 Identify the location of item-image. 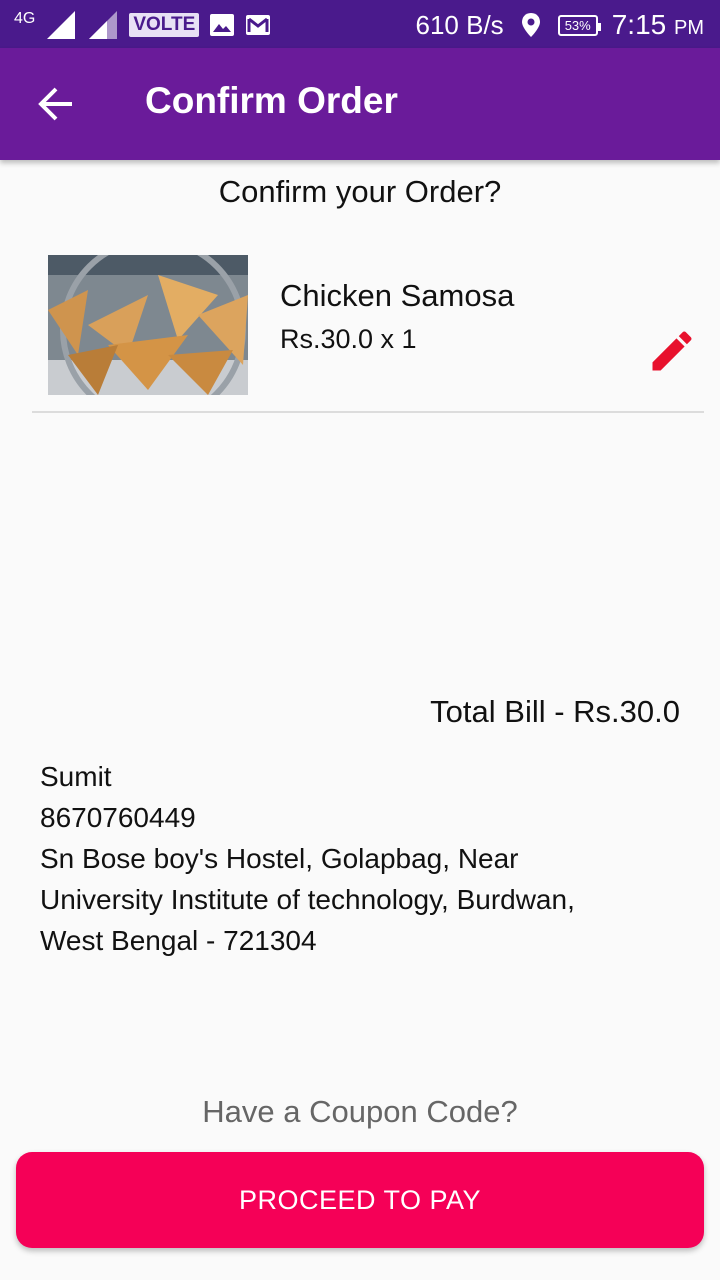
(148, 325).